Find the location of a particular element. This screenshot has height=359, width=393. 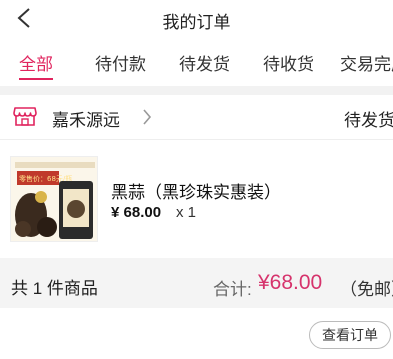

tab-pending-shipment: 待发货 is located at coordinates (204, 62).